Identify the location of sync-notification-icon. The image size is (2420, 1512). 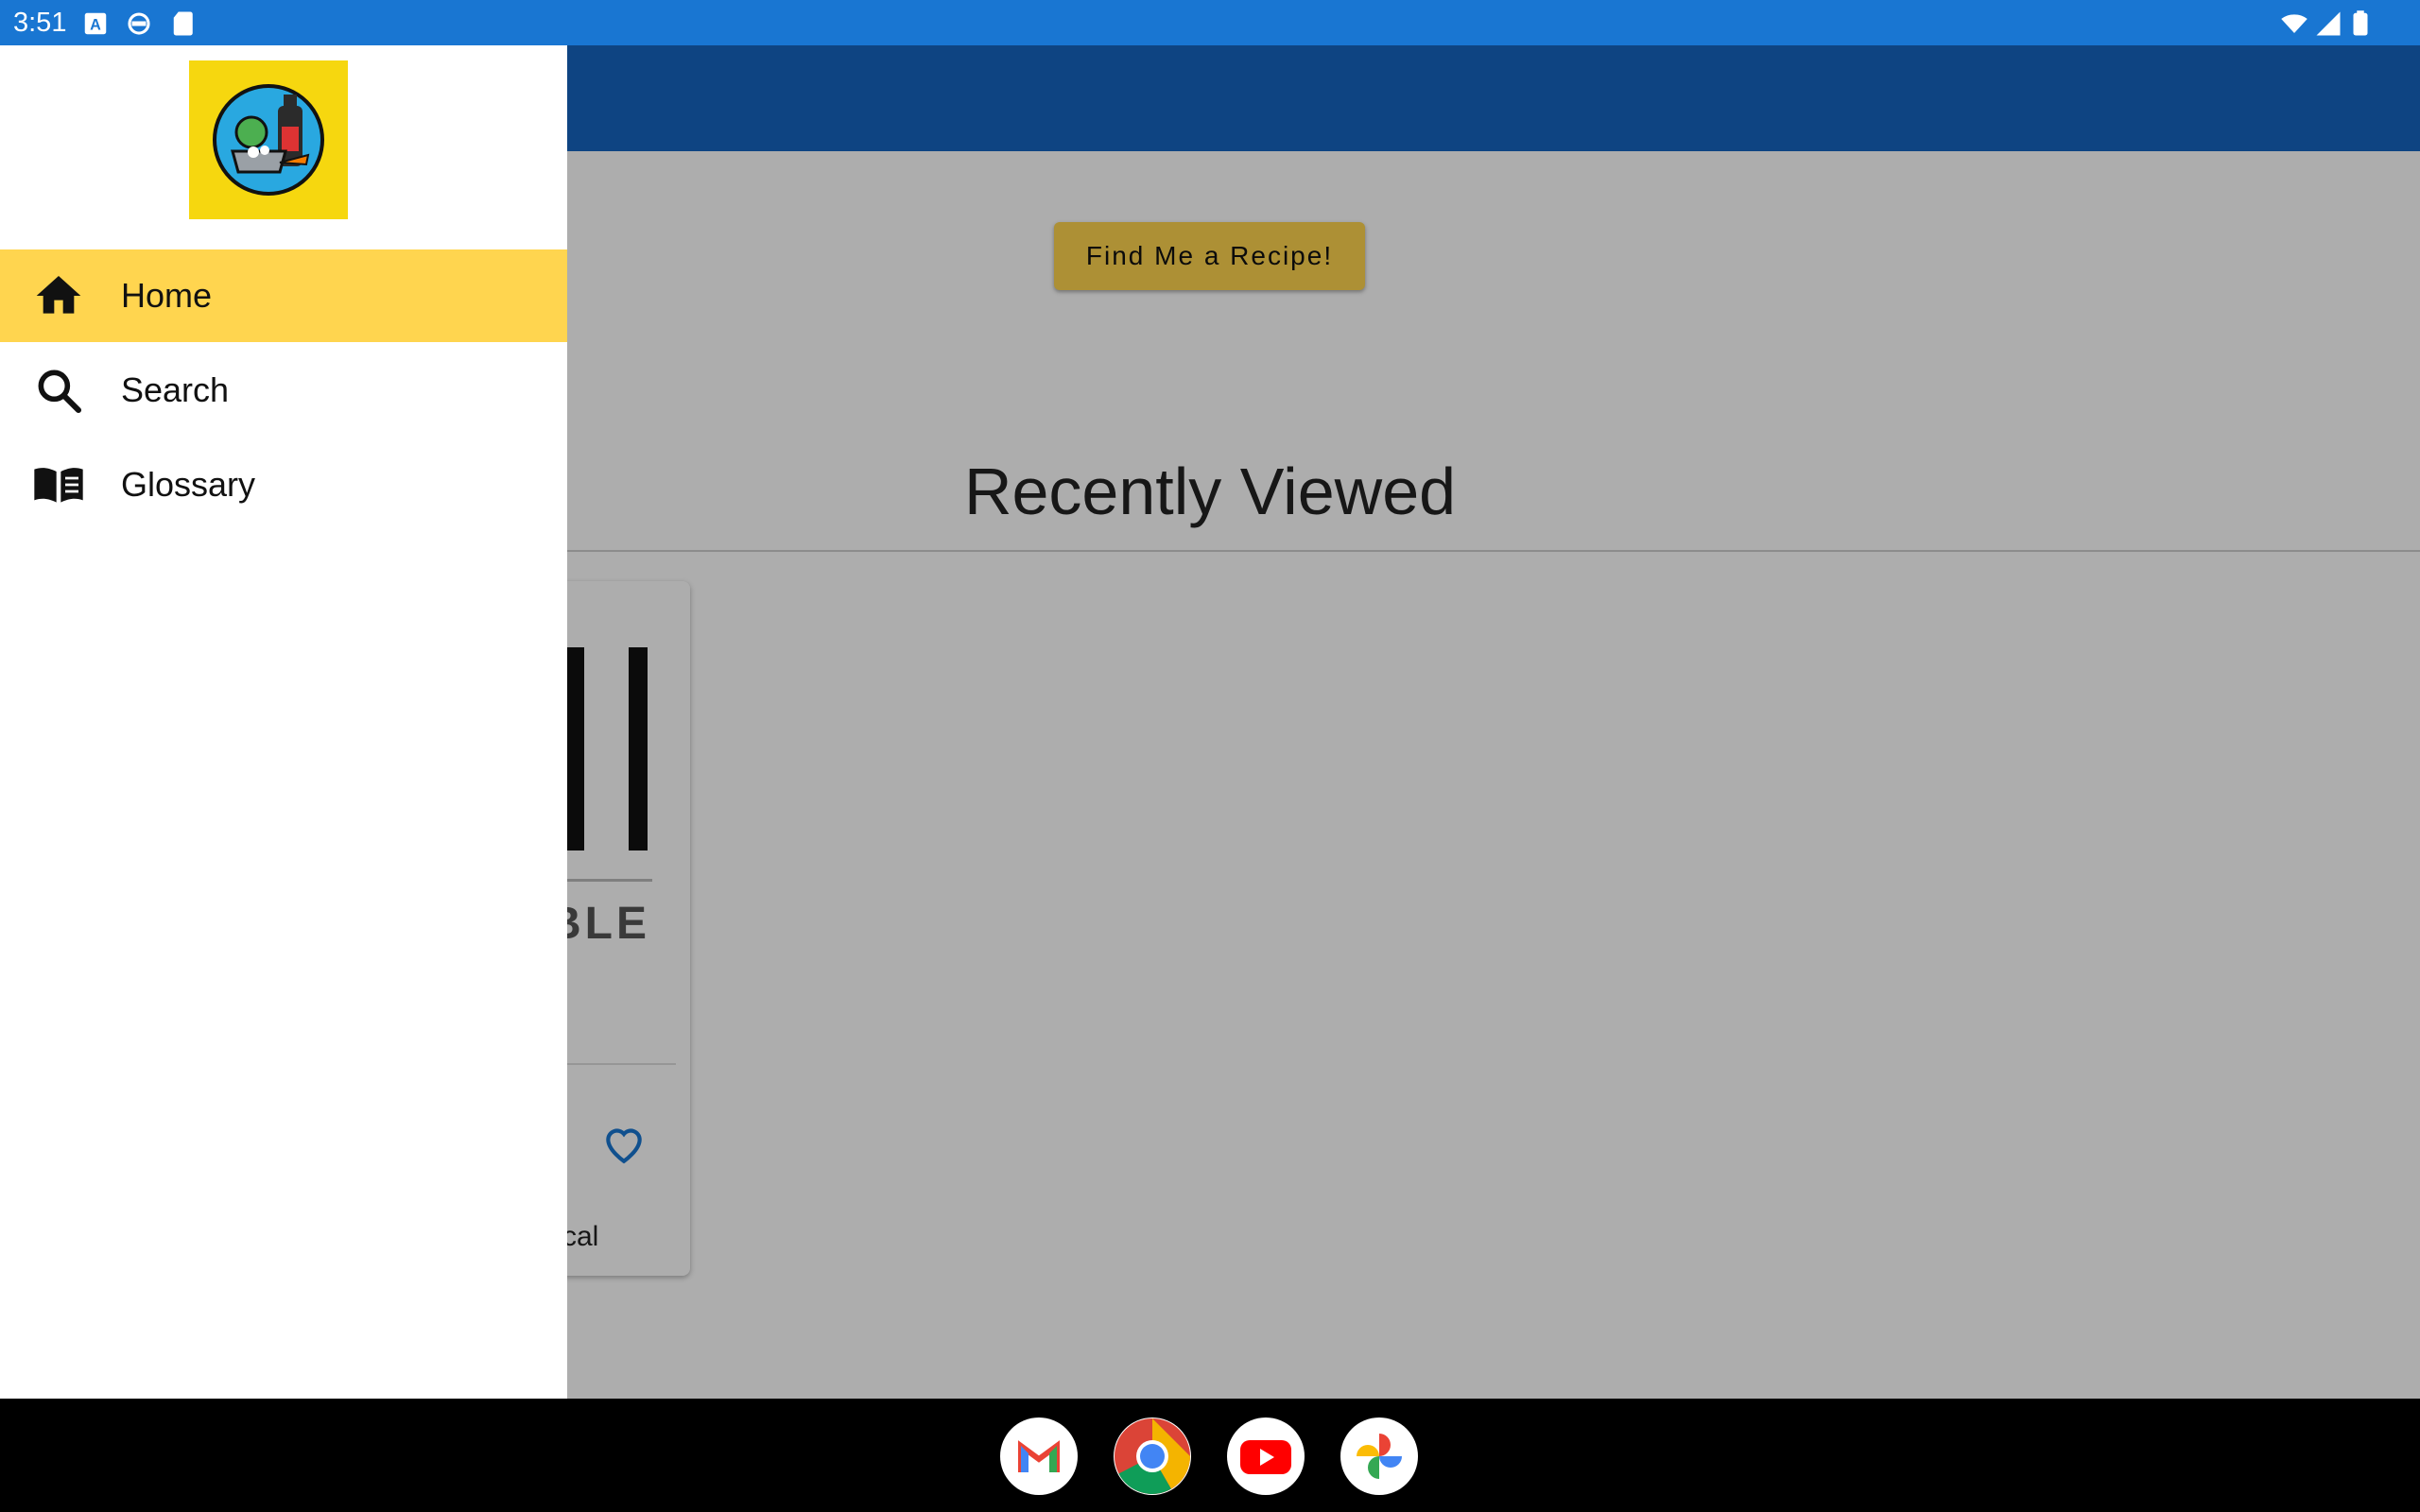
(139, 23).